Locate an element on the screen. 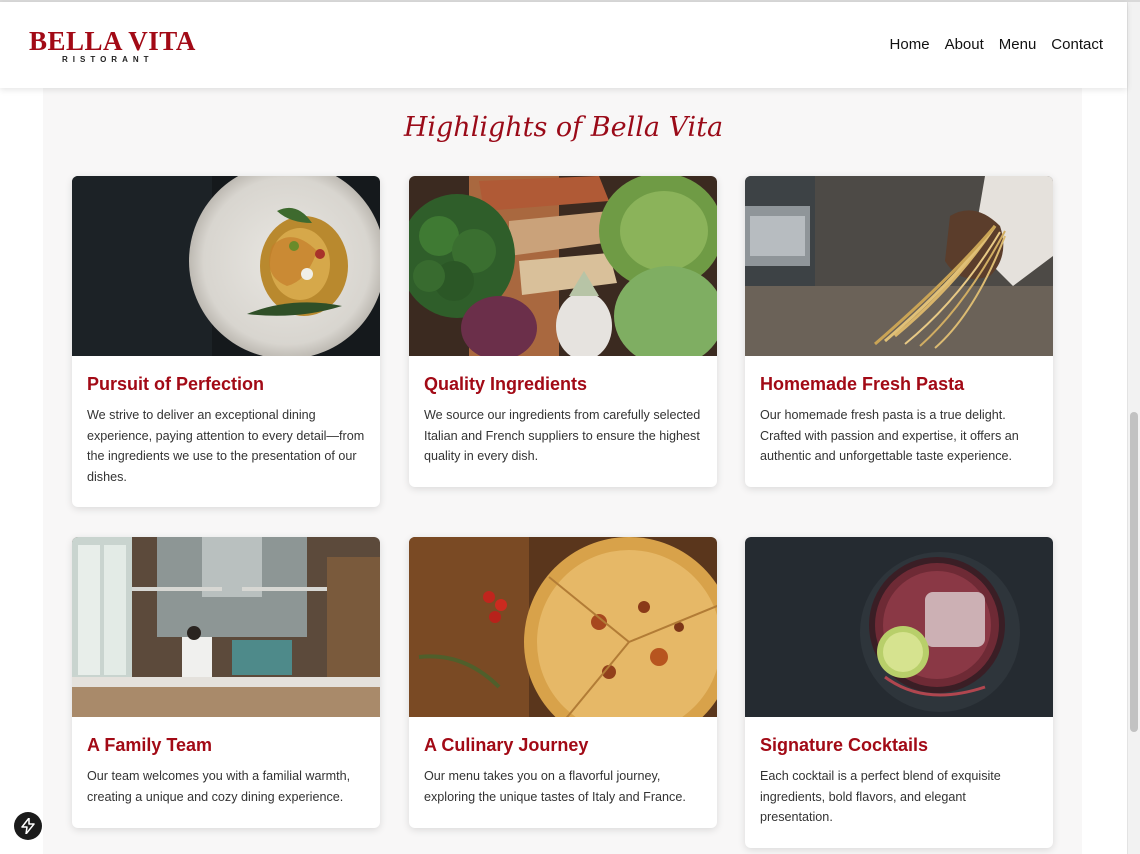 This screenshot has height=854, width=1140. pasta-dish-image is located at coordinates (226, 266).